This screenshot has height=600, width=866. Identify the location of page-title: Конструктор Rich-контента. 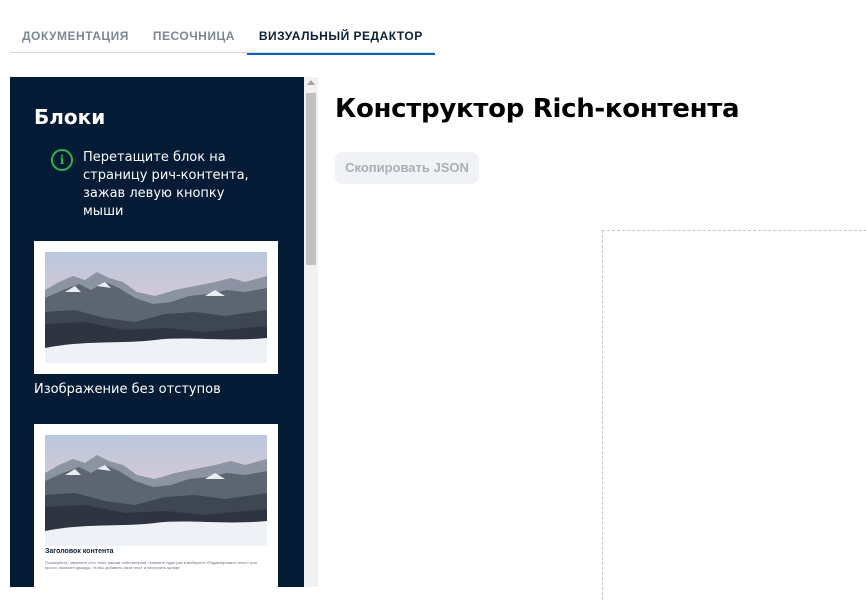
(537, 109).